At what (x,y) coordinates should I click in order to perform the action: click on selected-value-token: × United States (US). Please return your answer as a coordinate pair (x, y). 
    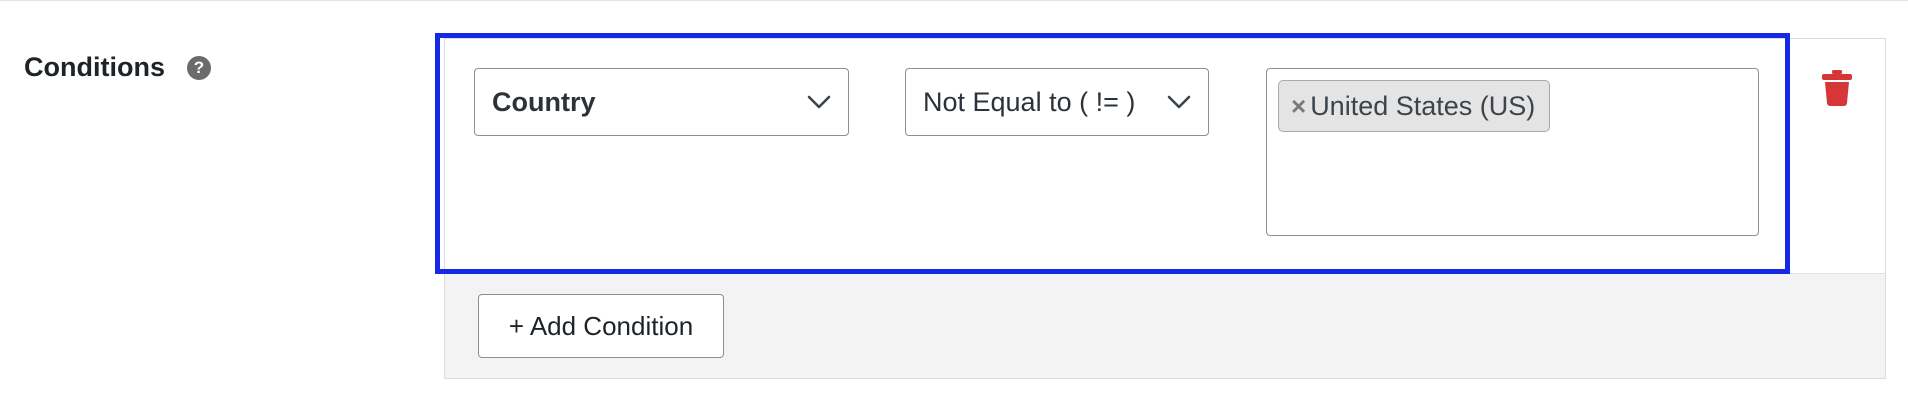
    Looking at the image, I should click on (1414, 106).